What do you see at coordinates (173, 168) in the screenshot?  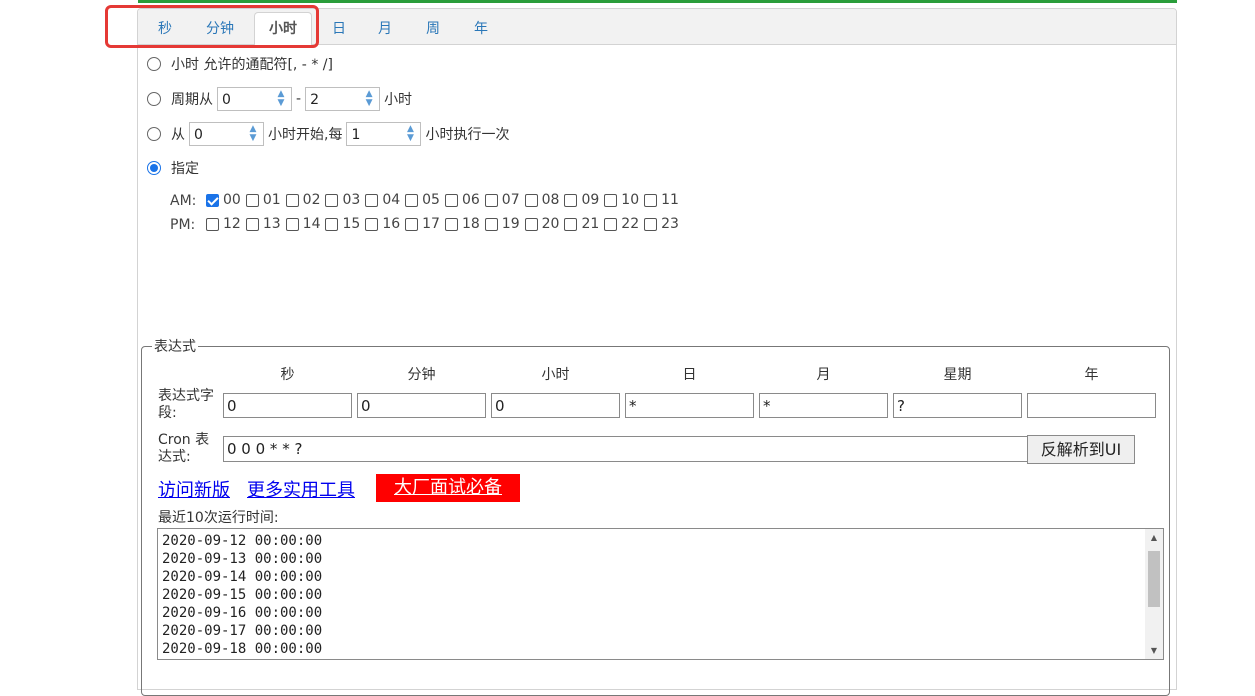 I see `option-specify: 指定` at bounding box center [173, 168].